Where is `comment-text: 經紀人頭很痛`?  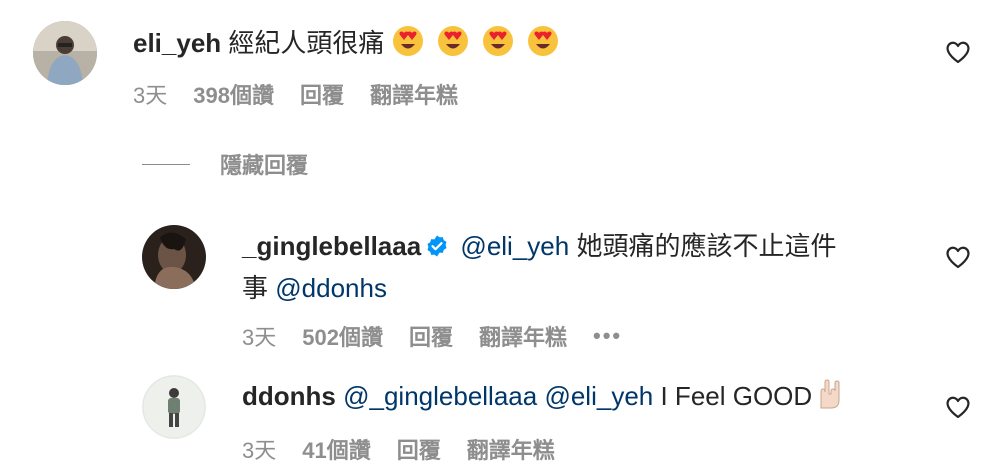 comment-text: 經紀人頭很痛 is located at coordinates (306, 43).